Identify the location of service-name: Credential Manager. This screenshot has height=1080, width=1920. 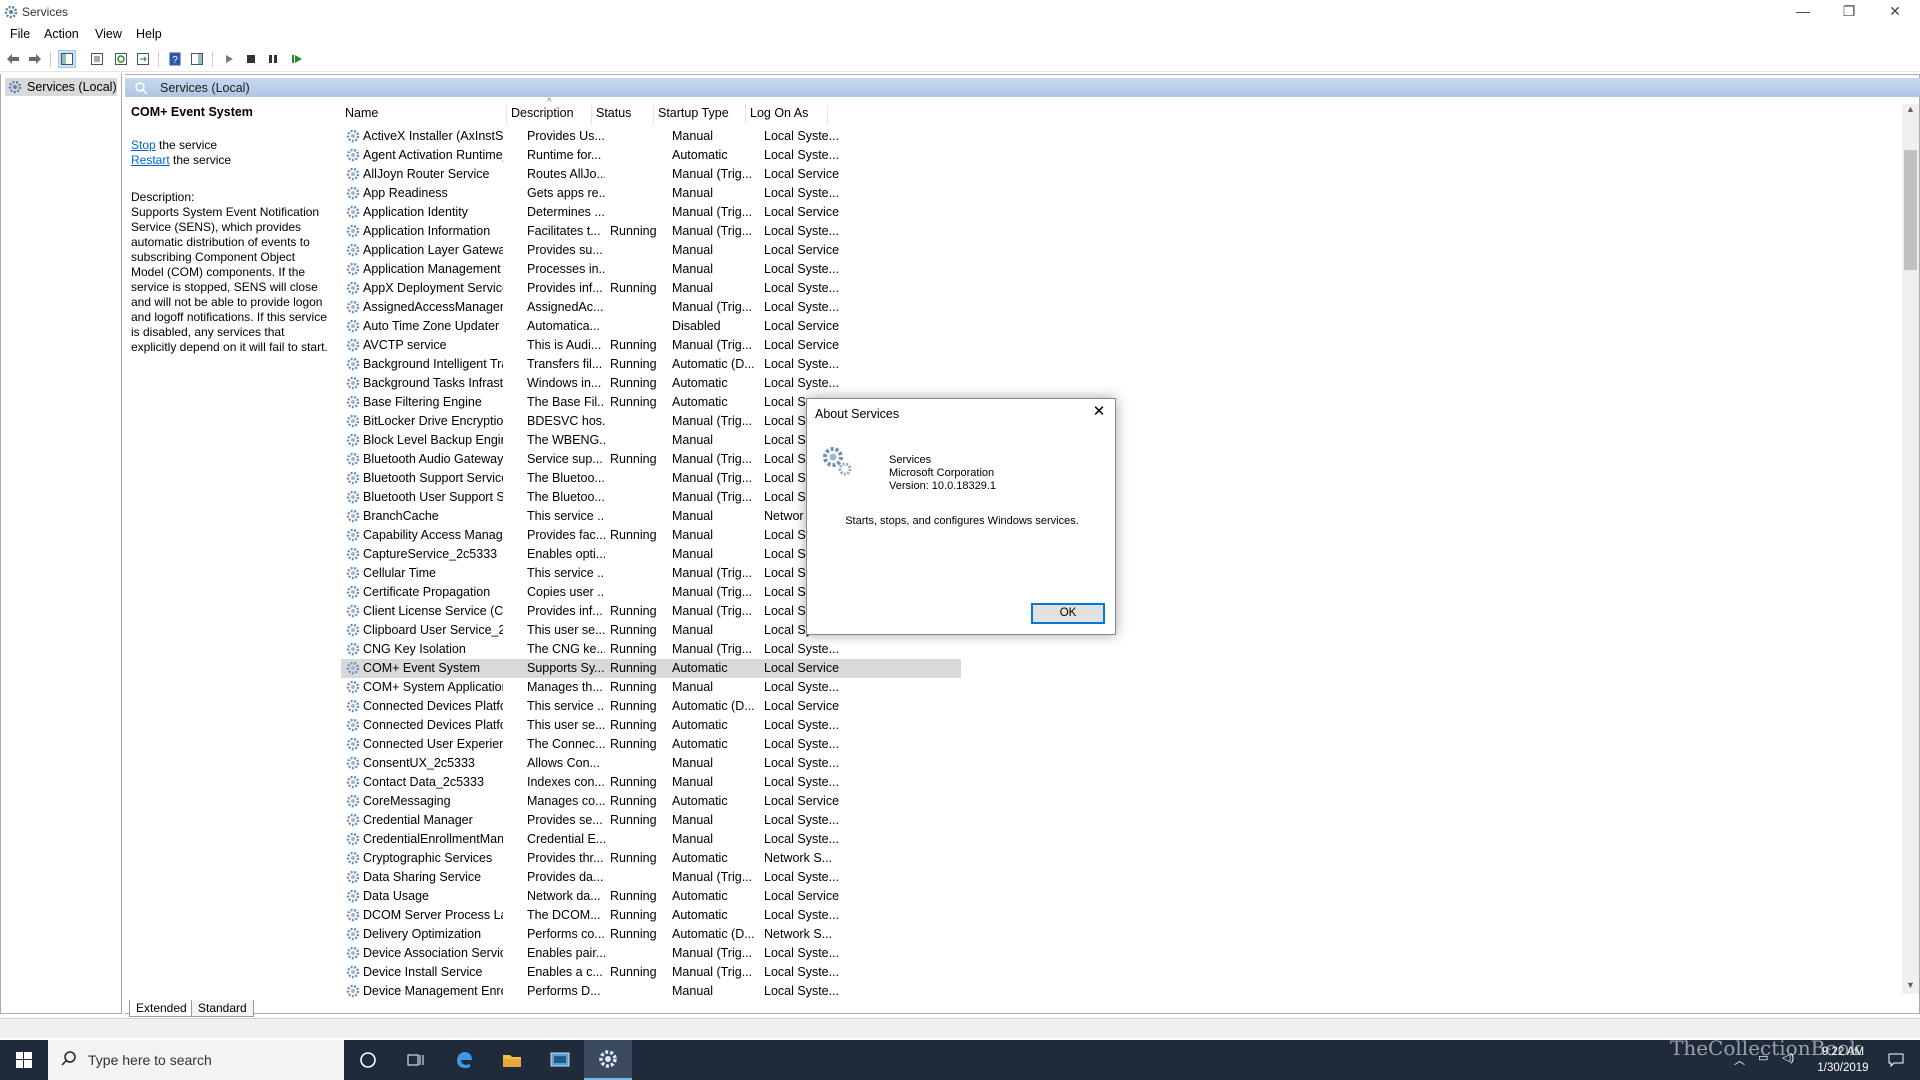
(418, 820).